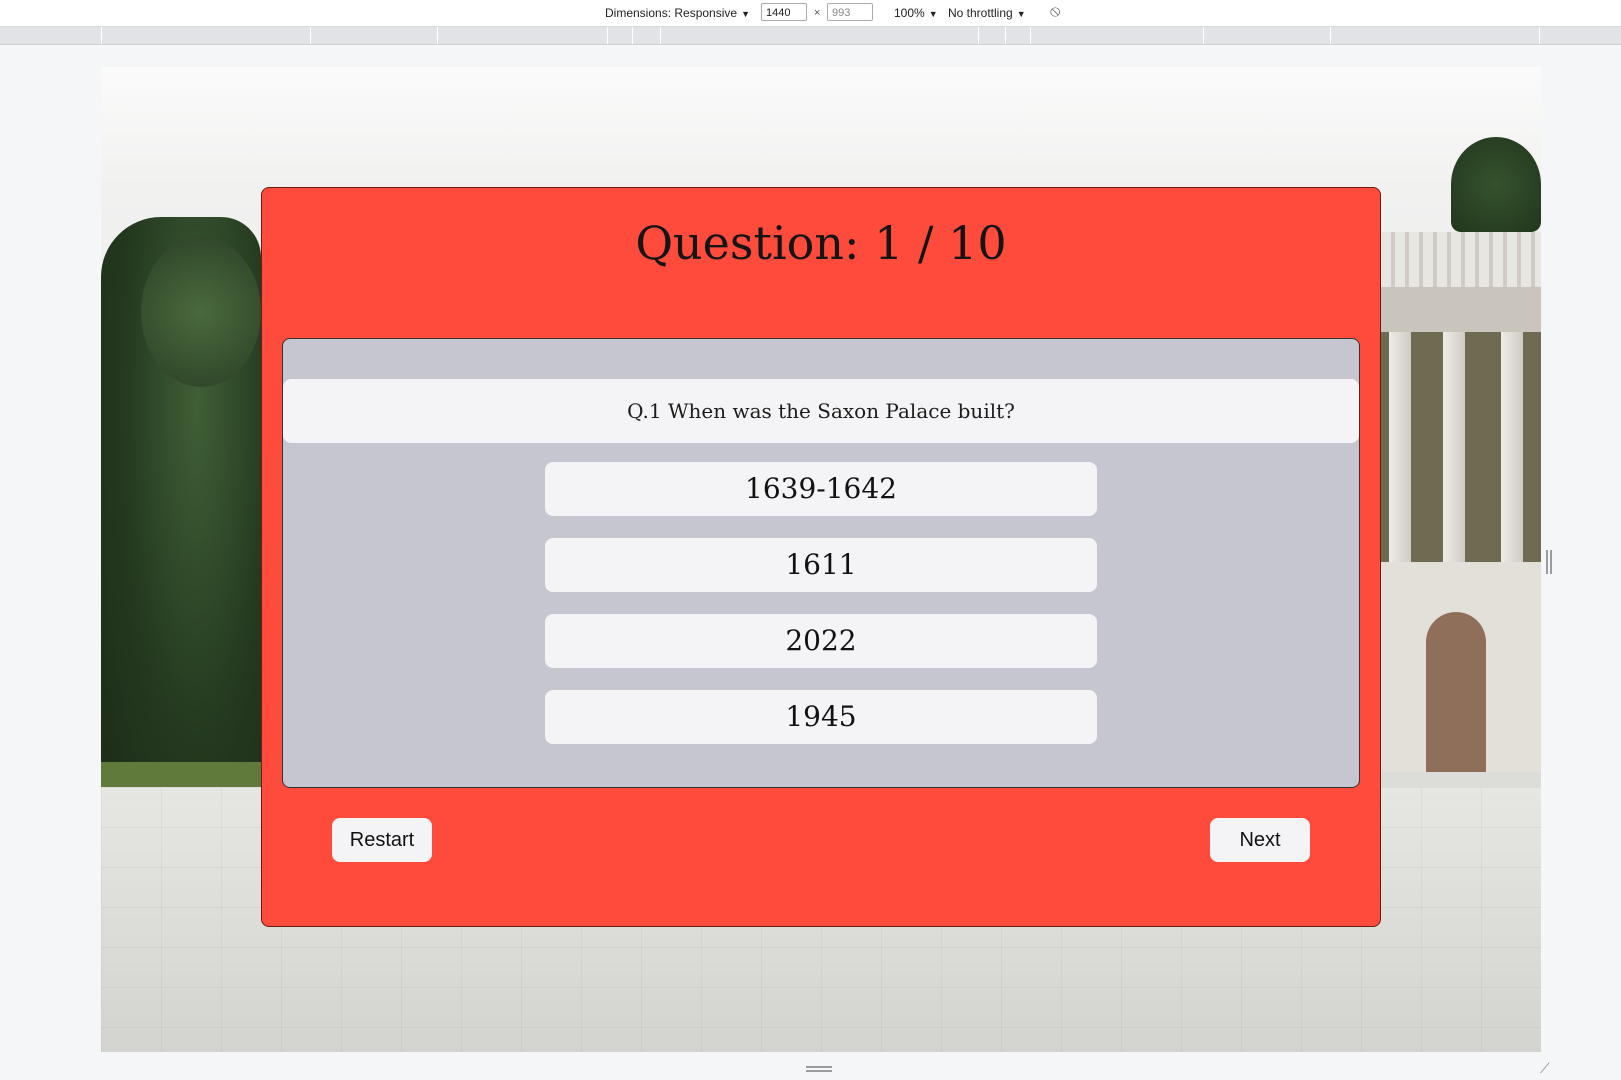 The image size is (1621, 1080). Describe the element at coordinates (1260, 840) in the screenshot. I see `next-button: Next` at that location.